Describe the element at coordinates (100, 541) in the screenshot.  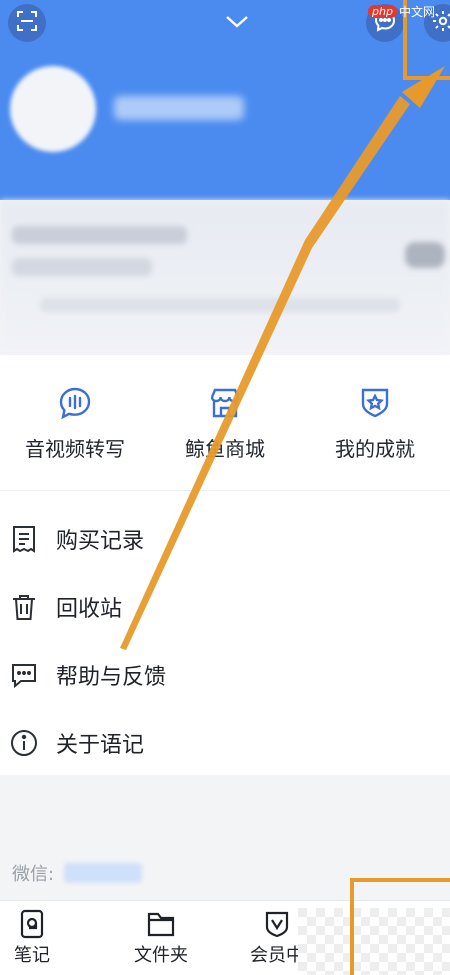
I see `menu-label: 购买记录` at that location.